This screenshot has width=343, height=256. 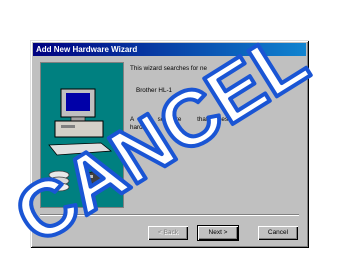 What do you see at coordinates (168, 233) in the screenshot?
I see `back-button: < Back` at bounding box center [168, 233].